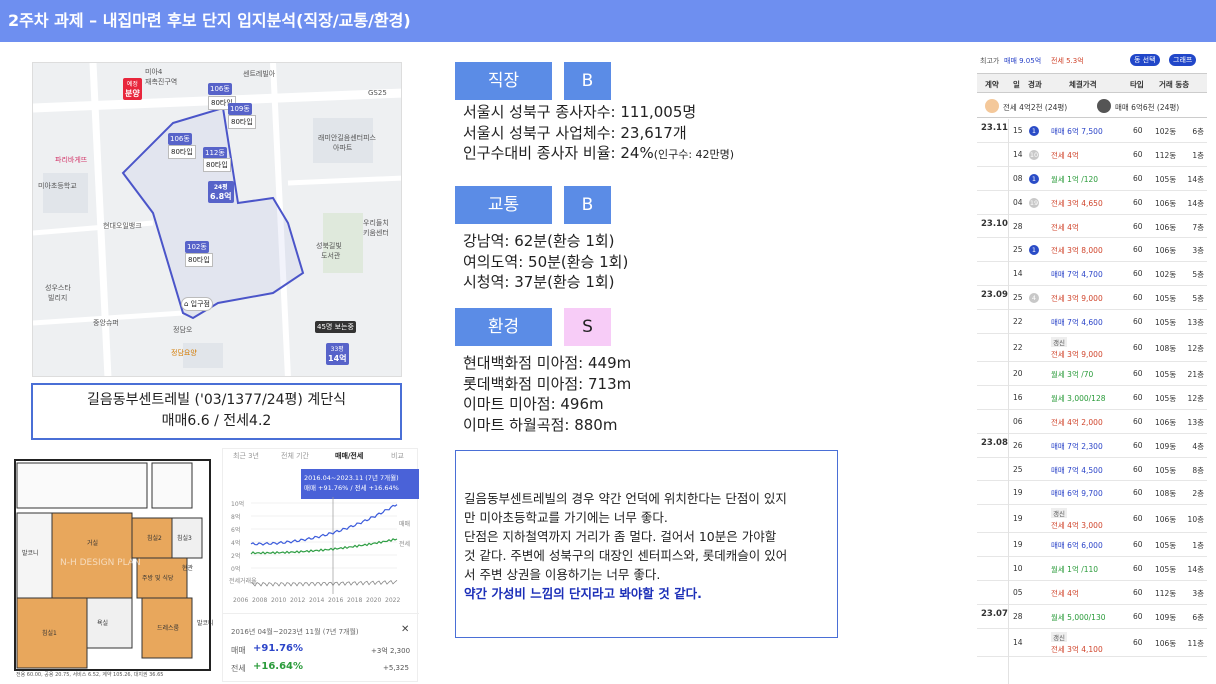 This screenshot has height=684, width=1216. I want to click on sale-badge-top: 예정, so click(132, 84).